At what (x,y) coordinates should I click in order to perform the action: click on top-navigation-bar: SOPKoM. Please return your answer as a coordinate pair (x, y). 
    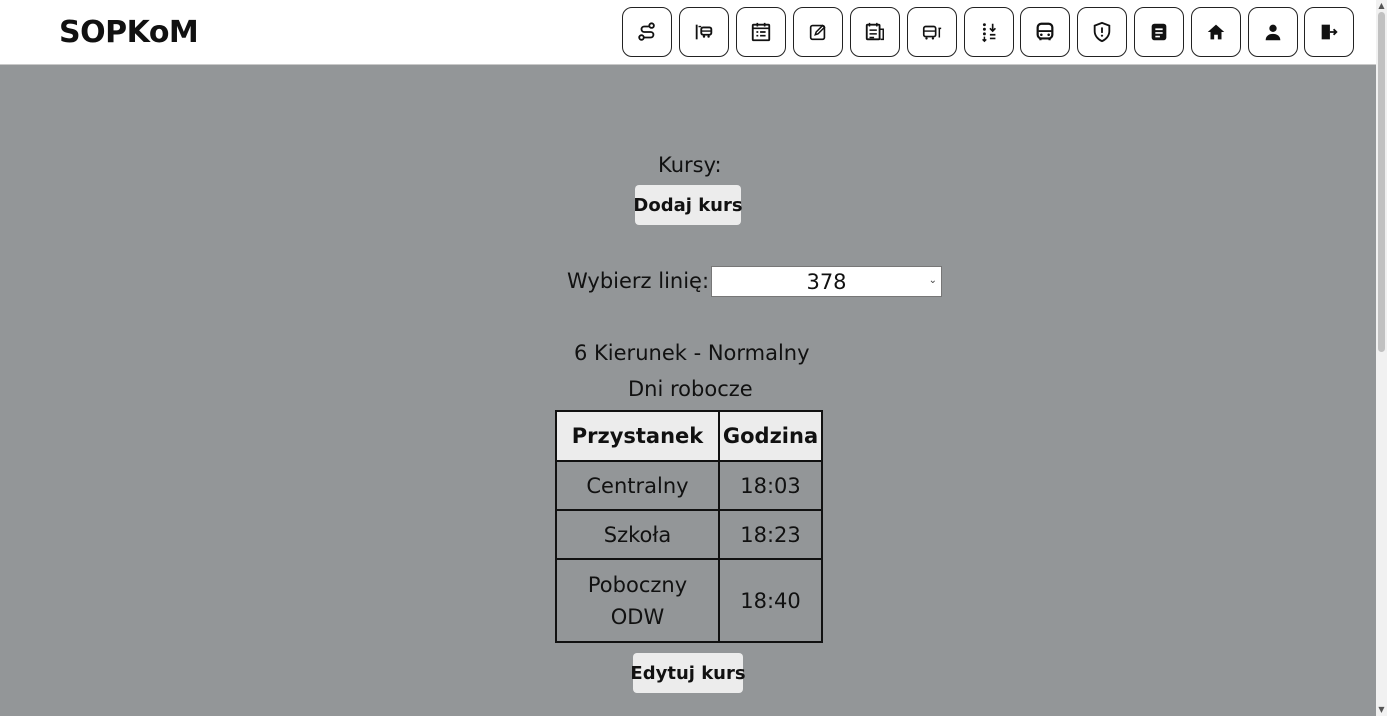
    Looking at the image, I should click on (688, 32).